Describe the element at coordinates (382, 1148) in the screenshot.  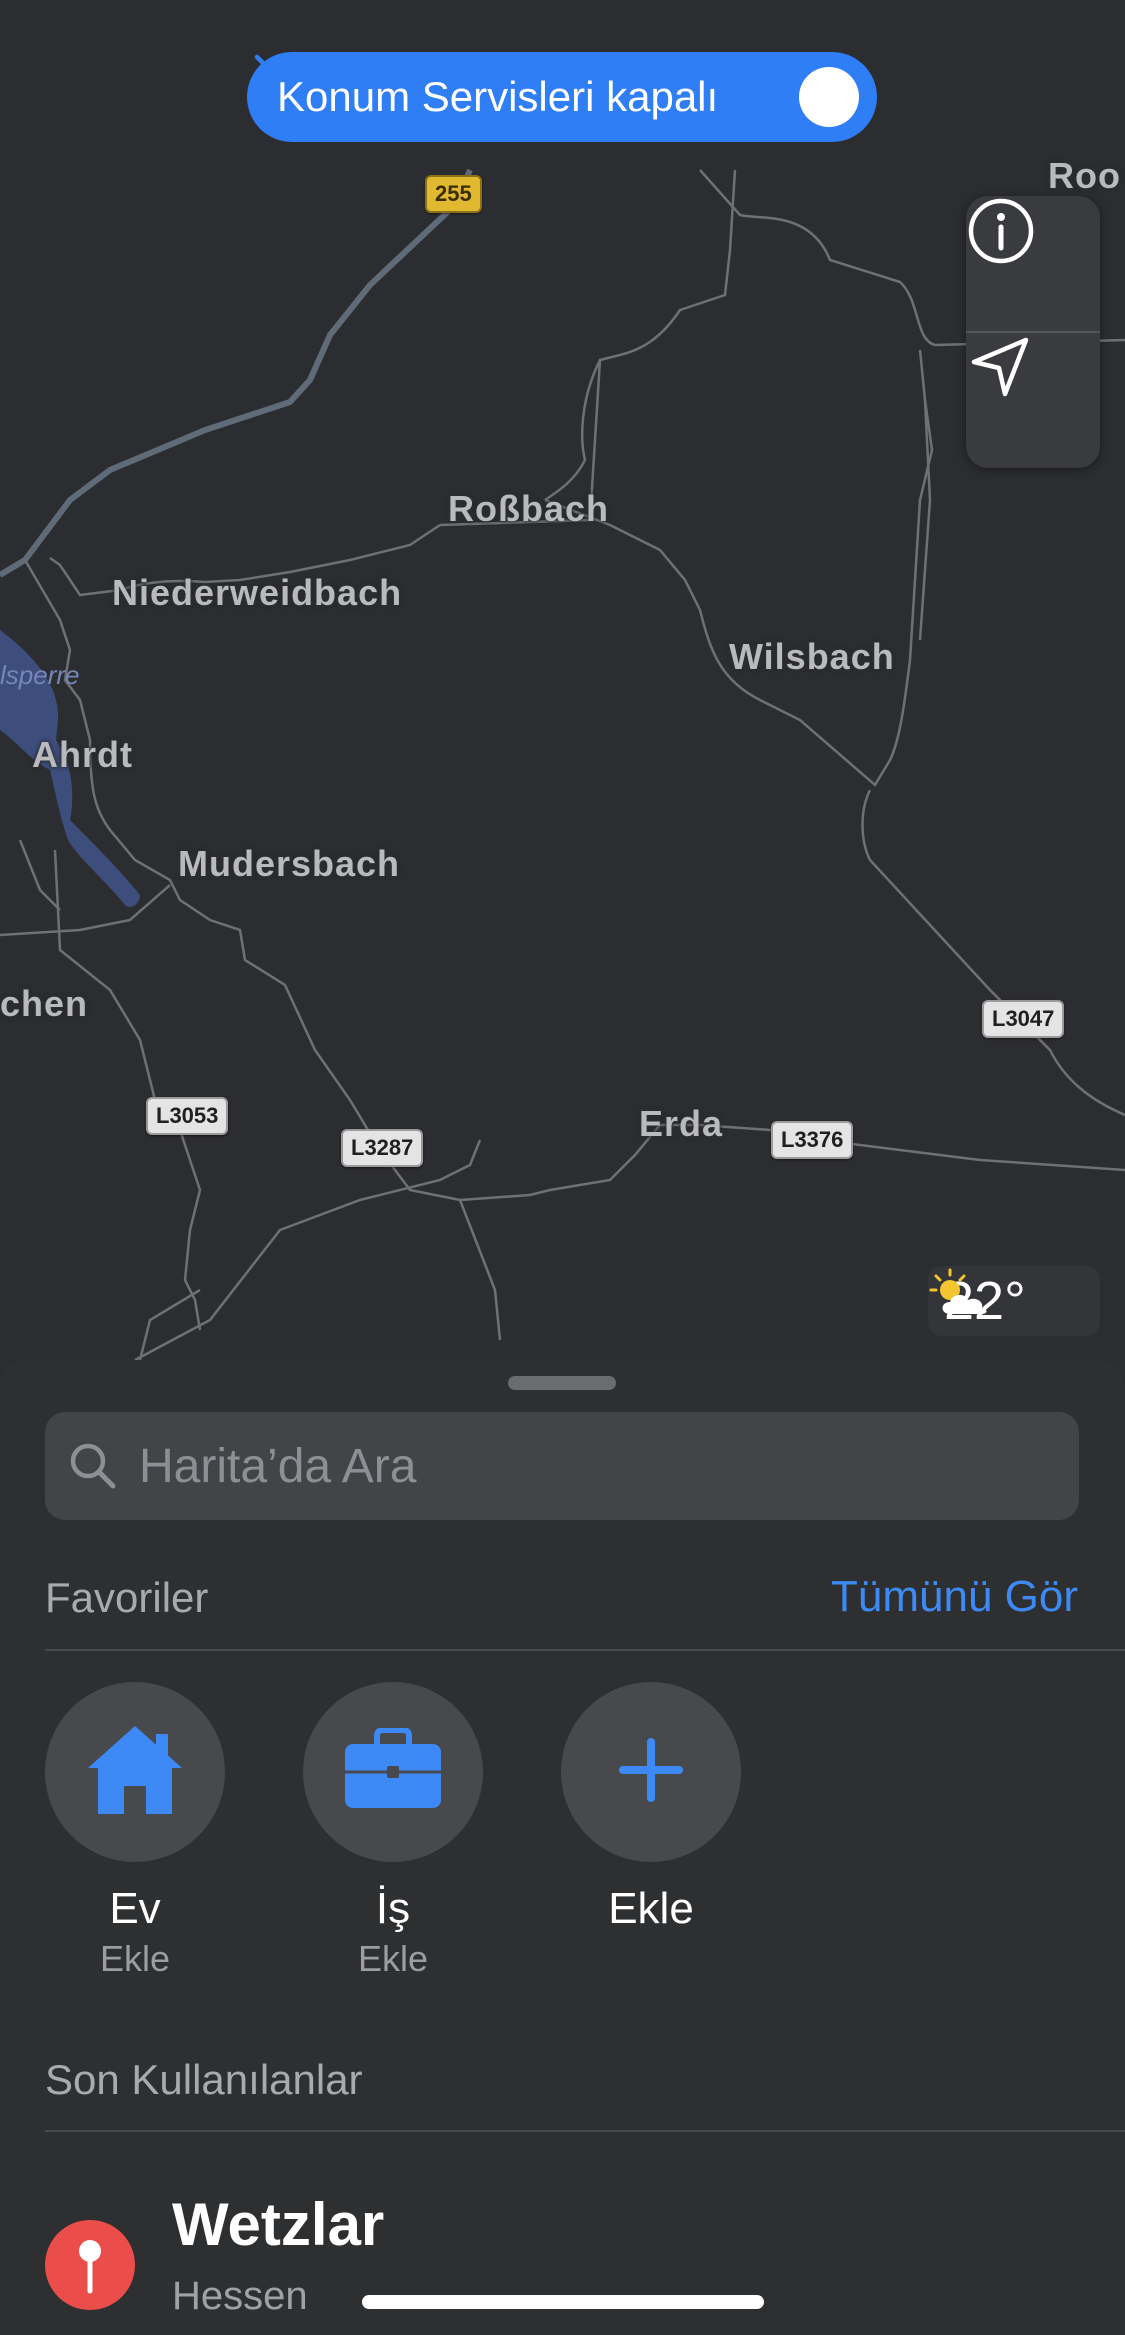
I see `road-shield-l3287: L3287` at that location.